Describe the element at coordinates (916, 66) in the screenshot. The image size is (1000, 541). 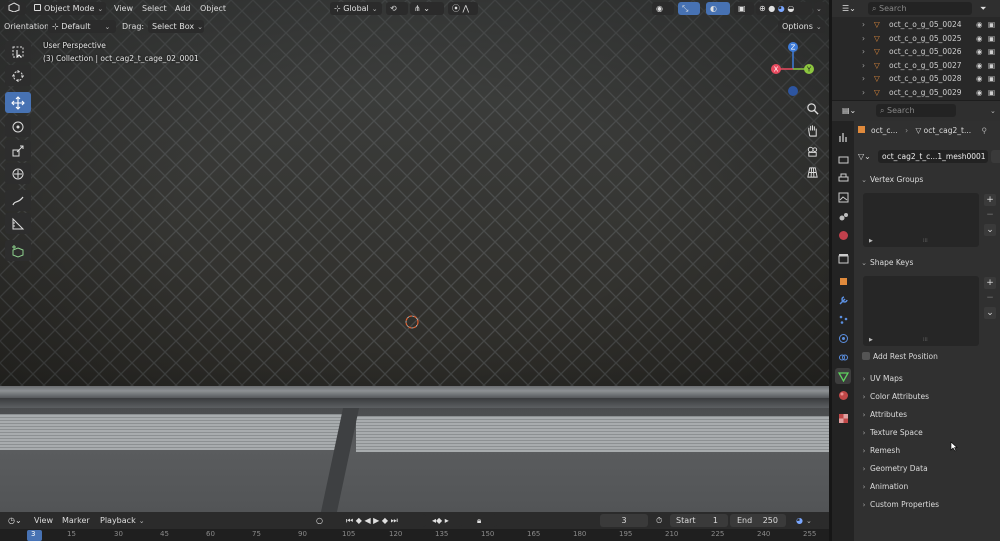
I see `outliner-row: › ▽ oct_c_o_g_05_0027 ◉ ▣` at that location.